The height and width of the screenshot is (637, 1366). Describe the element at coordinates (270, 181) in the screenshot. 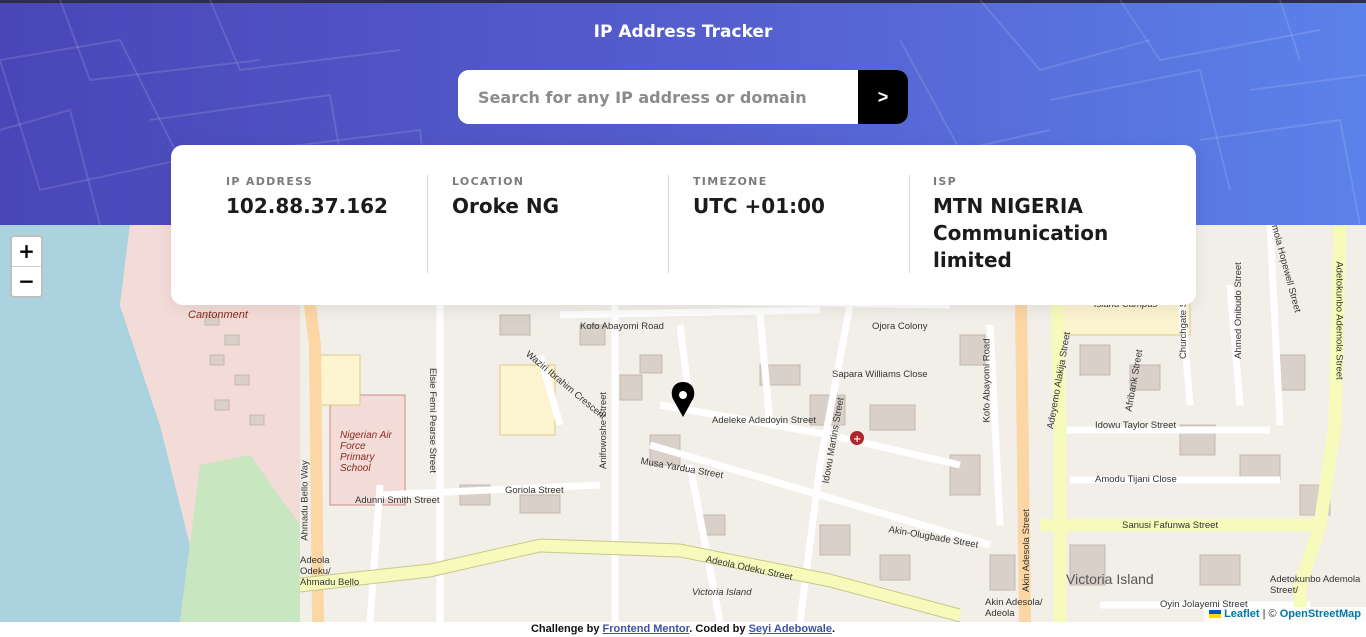

I see `ip-address-label: IP ADDRESS` at that location.